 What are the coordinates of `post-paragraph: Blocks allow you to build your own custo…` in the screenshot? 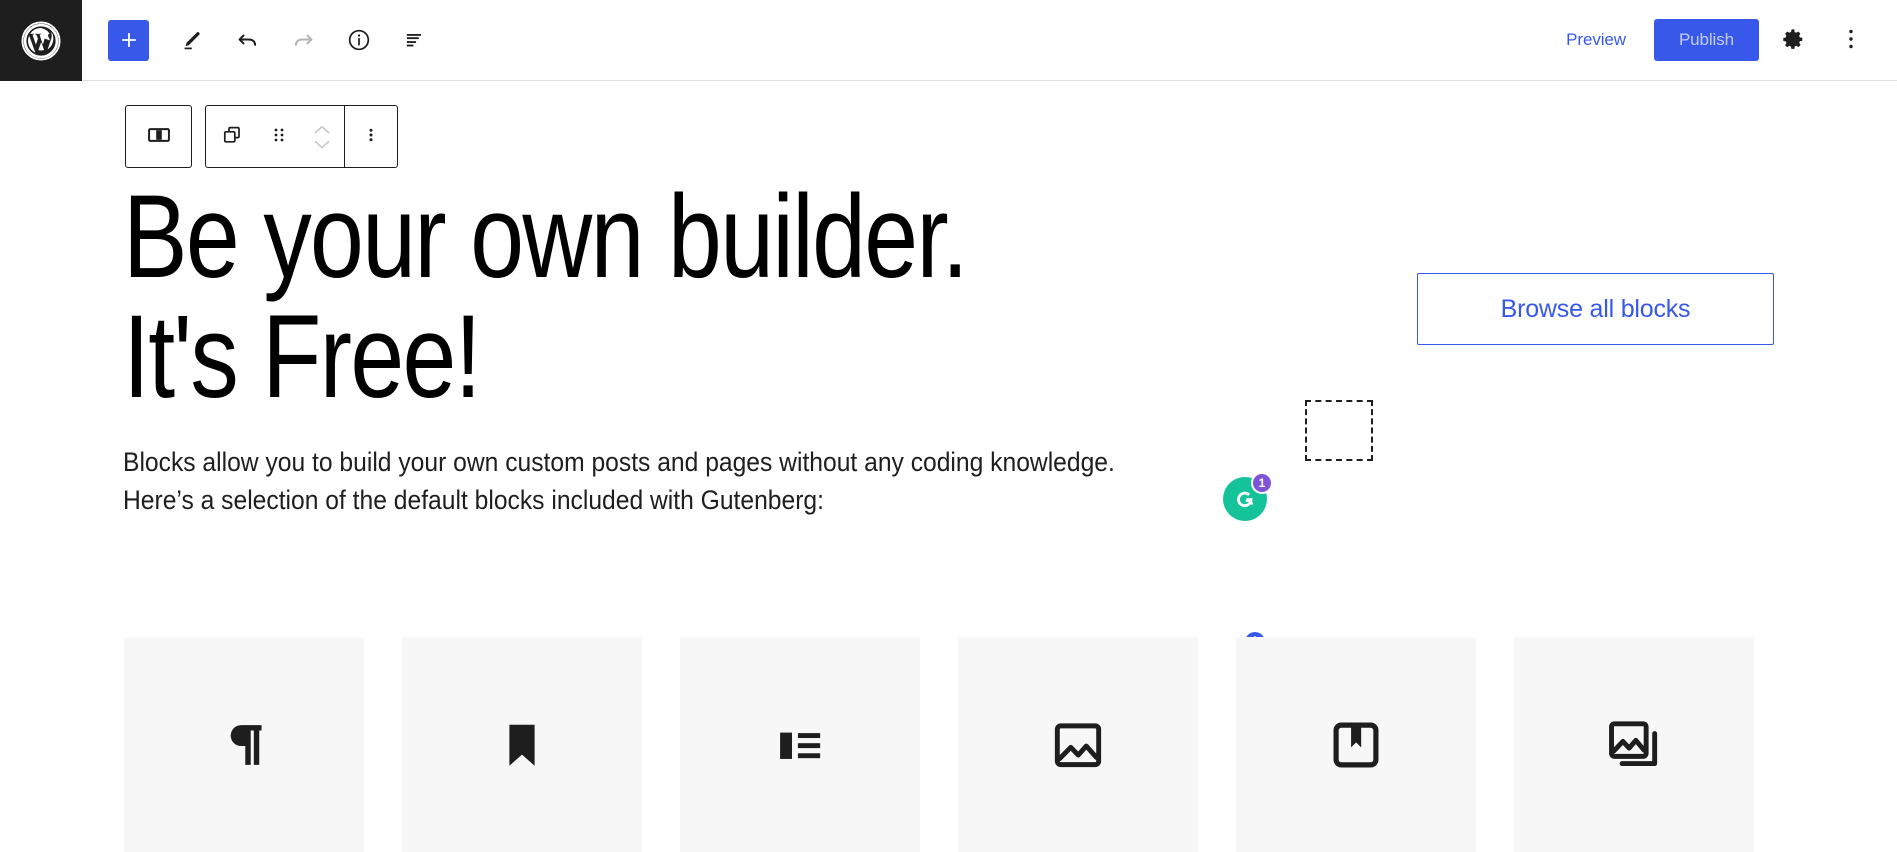 It's located at (653, 481).